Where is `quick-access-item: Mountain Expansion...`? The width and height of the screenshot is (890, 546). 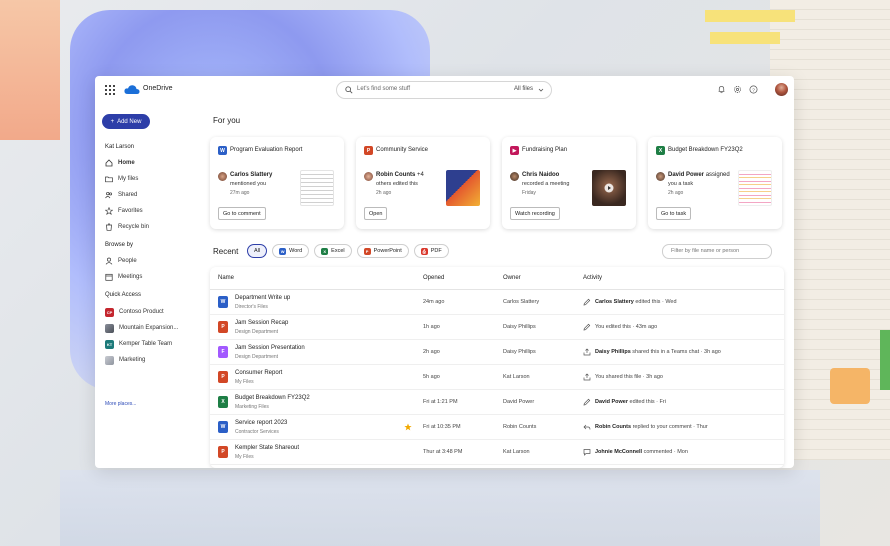
quick-access-item: Mountain Expansion... is located at coordinates (141, 328).